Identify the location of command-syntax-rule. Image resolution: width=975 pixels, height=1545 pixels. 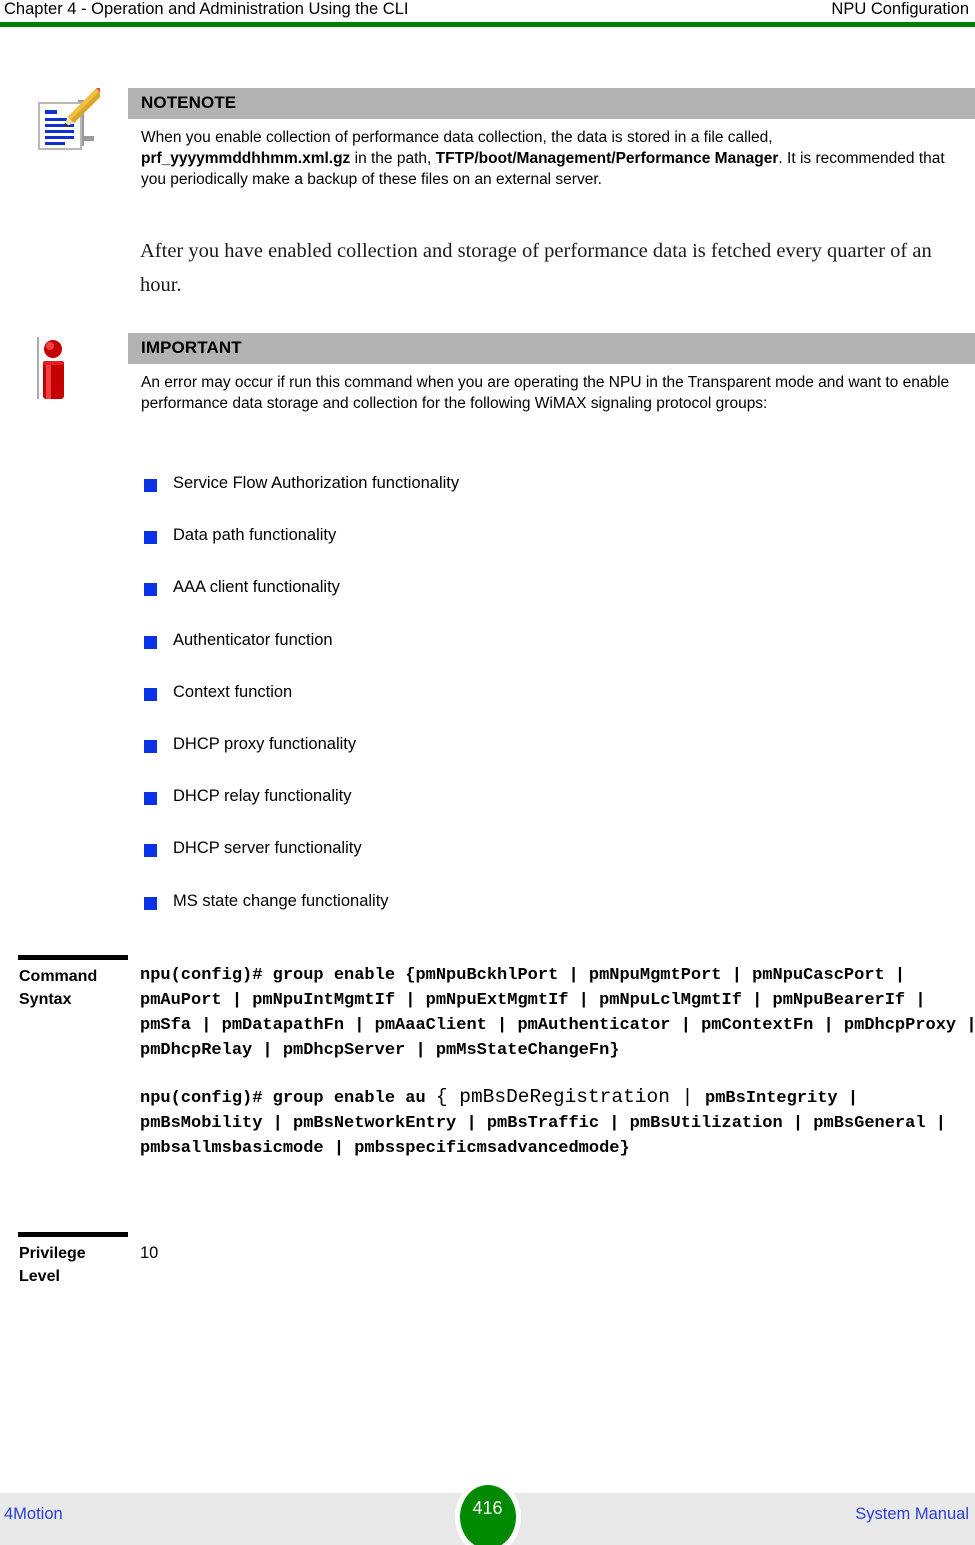
(73, 957).